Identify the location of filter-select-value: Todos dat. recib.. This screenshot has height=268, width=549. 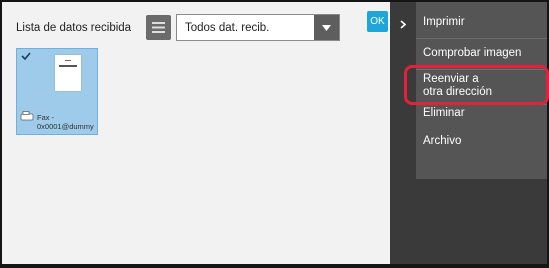
(227, 28).